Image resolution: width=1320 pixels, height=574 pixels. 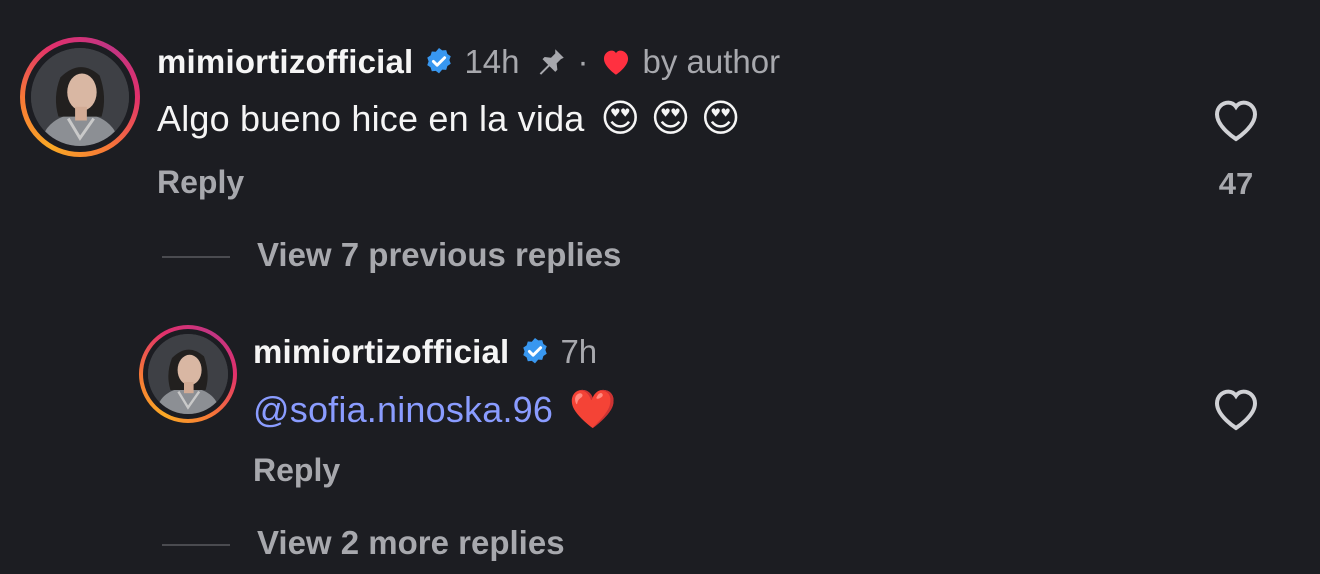 What do you see at coordinates (579, 351) in the screenshot?
I see `comment-time: 7h` at bounding box center [579, 351].